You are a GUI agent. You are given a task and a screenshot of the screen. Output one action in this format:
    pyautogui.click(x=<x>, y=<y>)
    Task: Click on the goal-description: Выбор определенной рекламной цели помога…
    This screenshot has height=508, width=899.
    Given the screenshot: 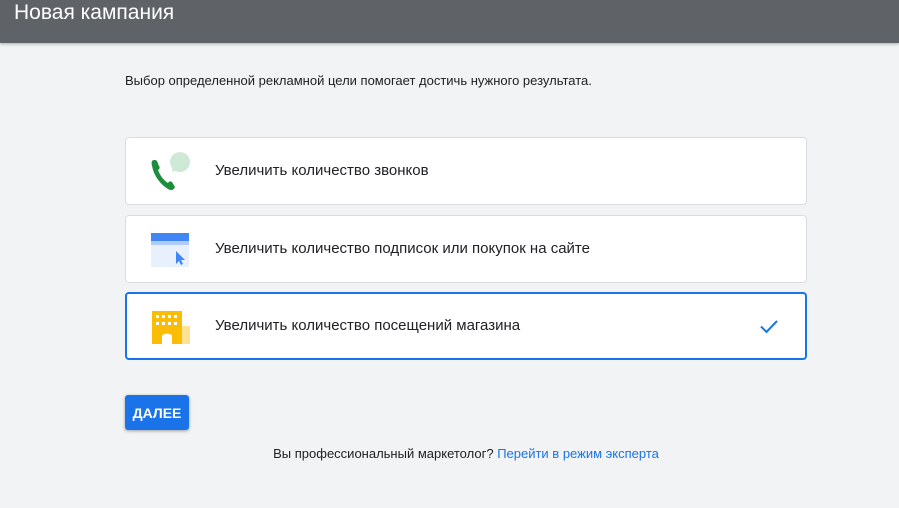 What is the action you would take?
    pyautogui.click(x=358, y=80)
    